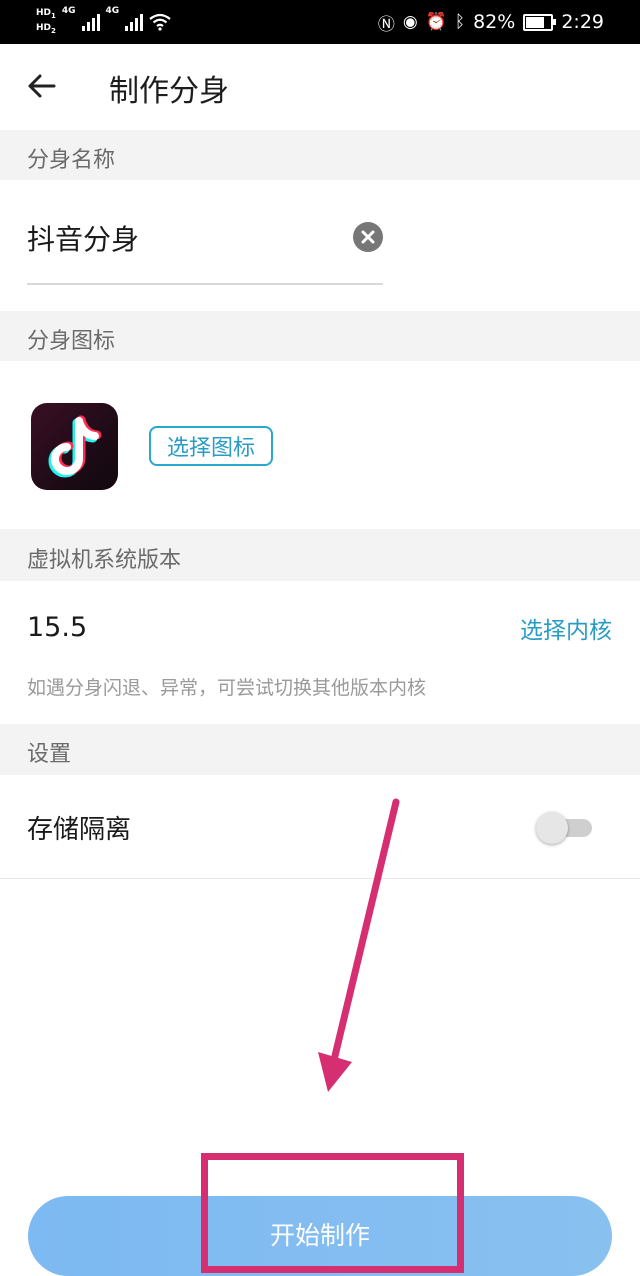  Describe the element at coordinates (46, 21) in the screenshot. I see `hd-icon: HD1 HD2` at that location.